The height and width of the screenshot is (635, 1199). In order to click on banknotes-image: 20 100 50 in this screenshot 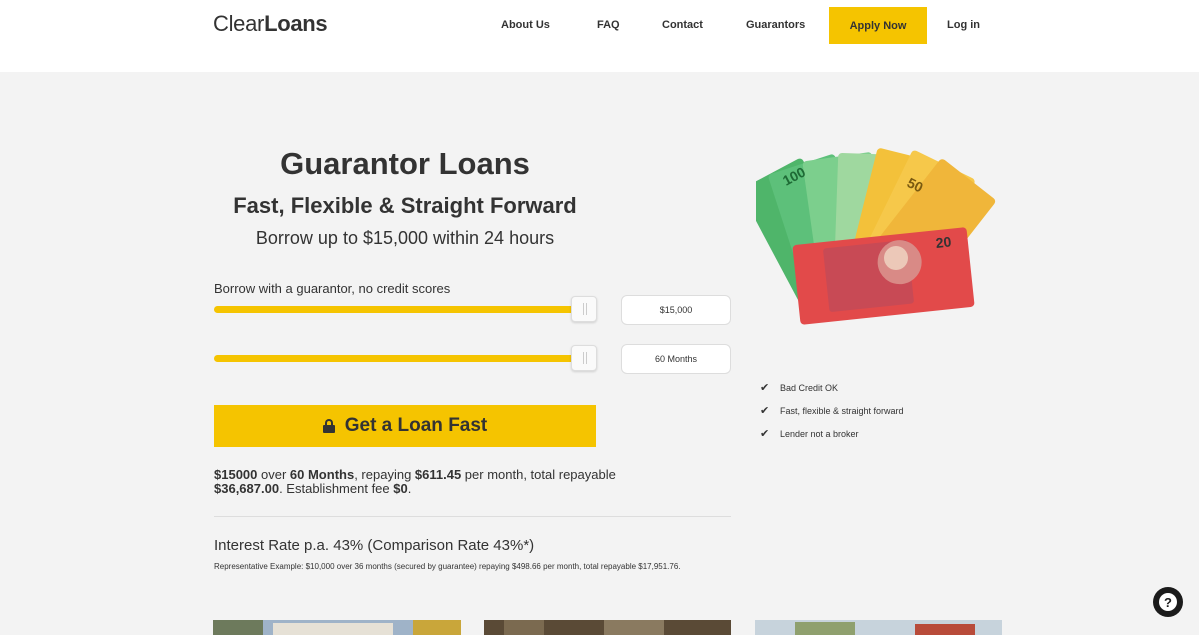, I will do `click(876, 236)`.